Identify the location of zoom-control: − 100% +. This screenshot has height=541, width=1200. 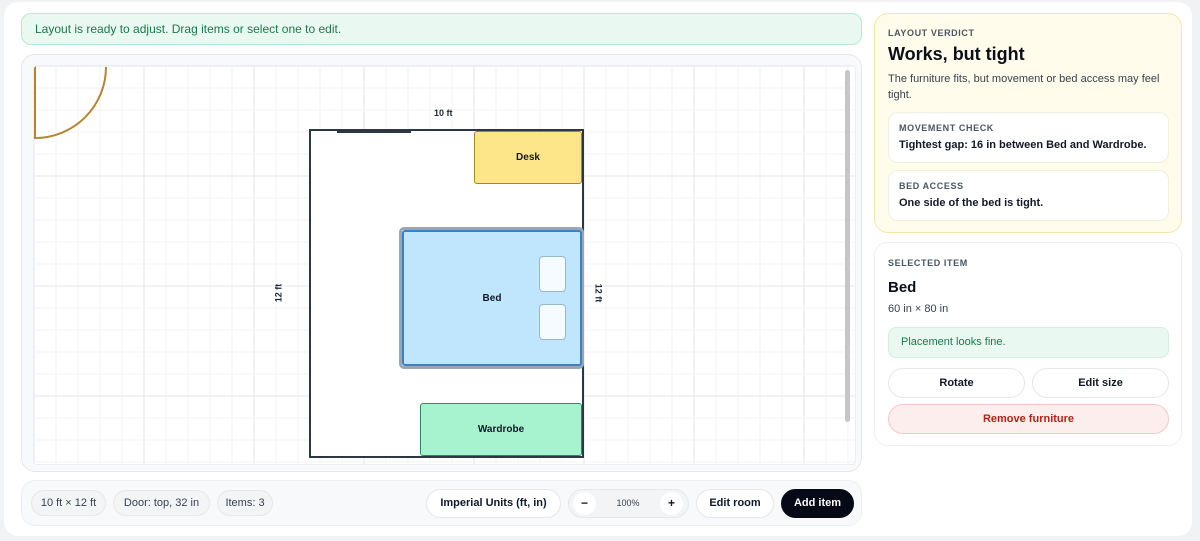
(628, 503).